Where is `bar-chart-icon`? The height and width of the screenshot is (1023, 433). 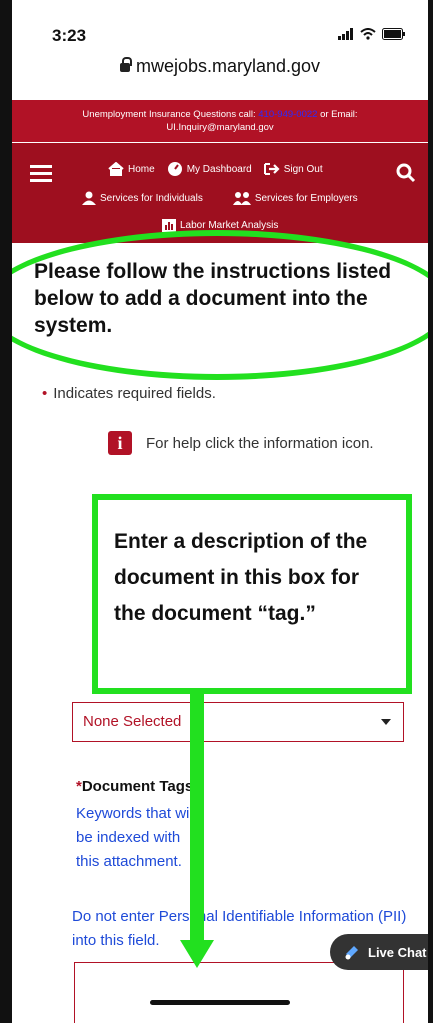 bar-chart-icon is located at coordinates (169, 225).